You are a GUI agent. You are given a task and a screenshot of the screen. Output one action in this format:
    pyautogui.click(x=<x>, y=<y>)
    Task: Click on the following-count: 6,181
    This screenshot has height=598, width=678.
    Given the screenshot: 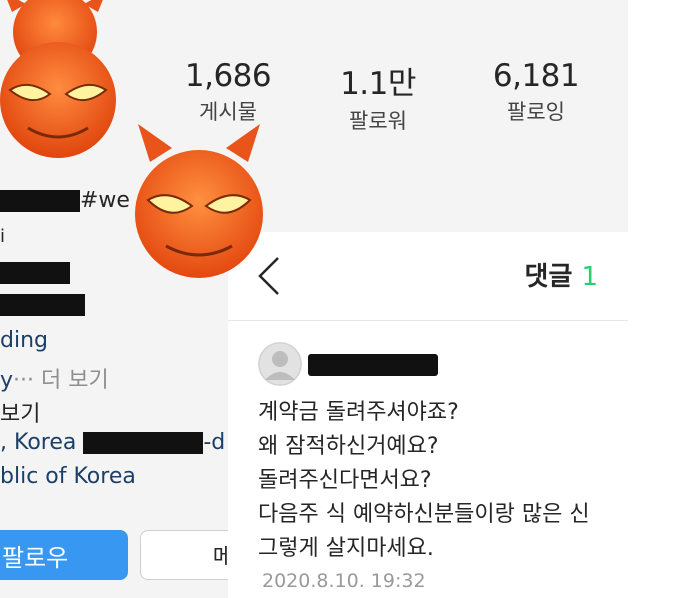 What is the action you would take?
    pyautogui.click(x=536, y=76)
    